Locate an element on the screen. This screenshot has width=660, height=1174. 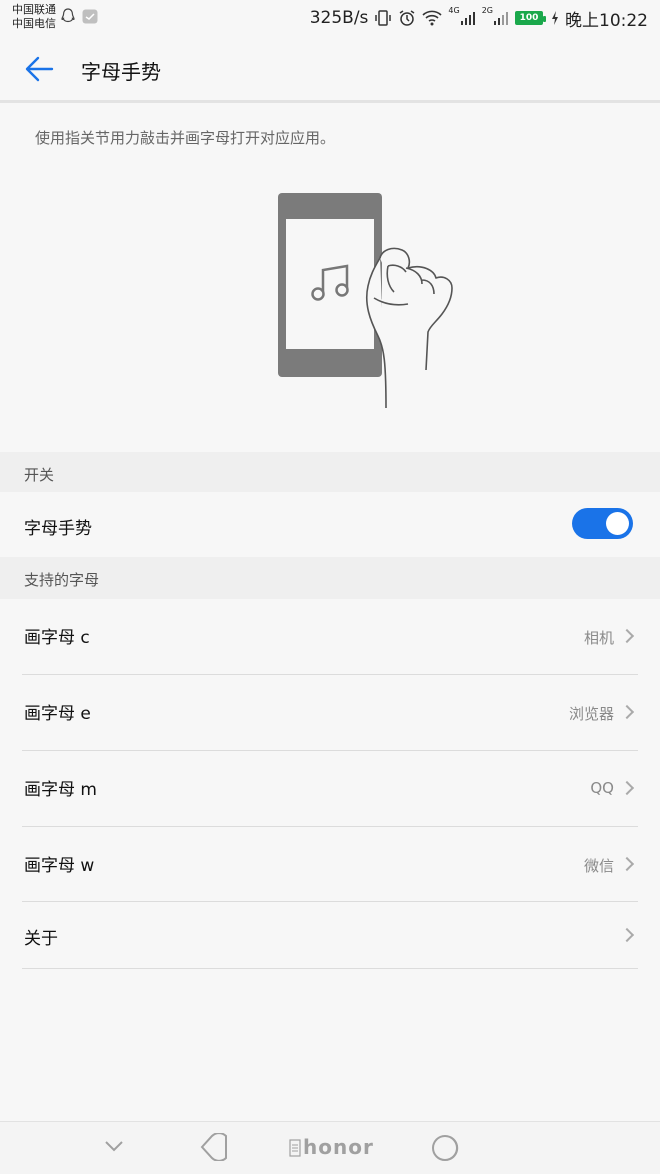
list-item-value: QQ is located at coordinates (602, 788).